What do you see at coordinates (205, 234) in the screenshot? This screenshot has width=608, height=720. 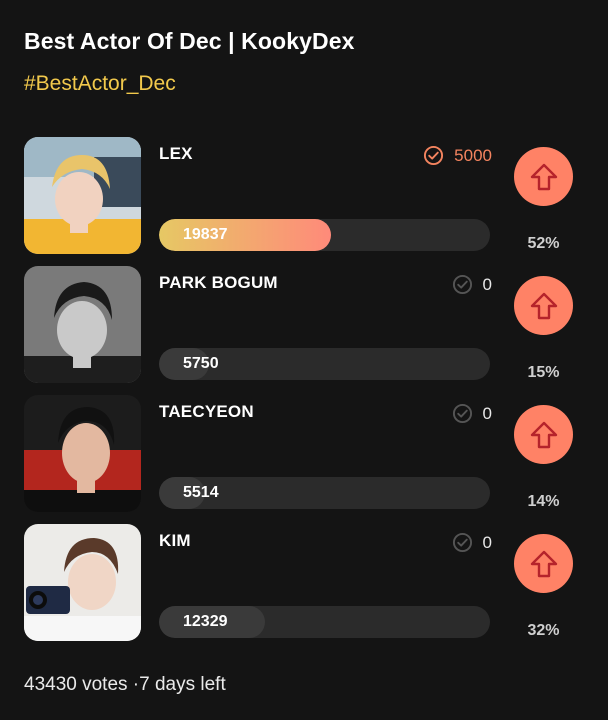 I see `vote-count: 19837` at bounding box center [205, 234].